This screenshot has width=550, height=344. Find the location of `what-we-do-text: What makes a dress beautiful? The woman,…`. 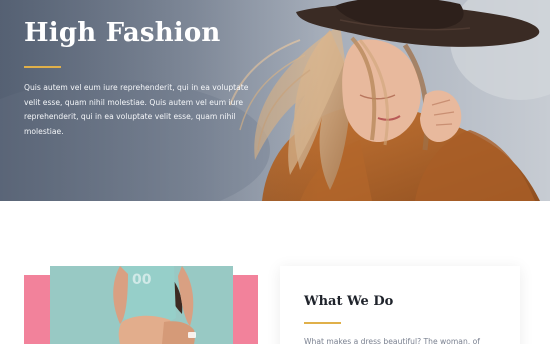

what-we-do-text: What makes a dress beautiful? The woman,… is located at coordinates (392, 340).